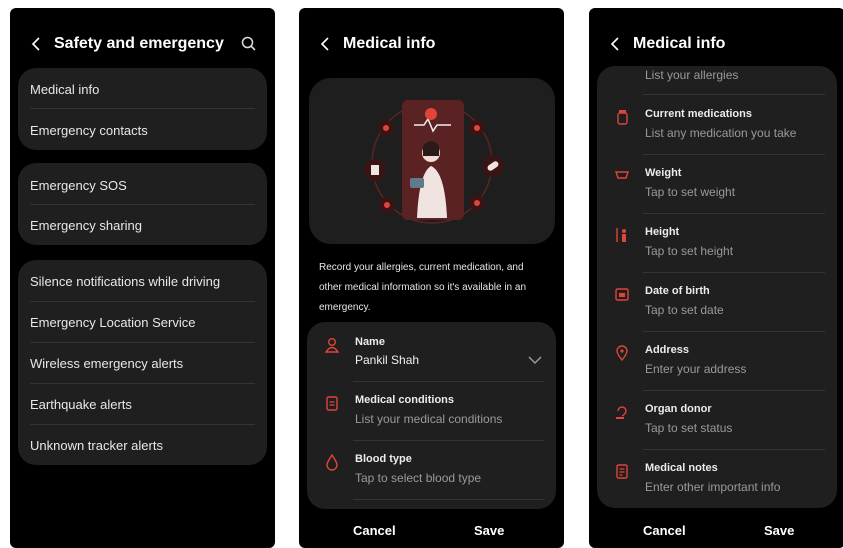 This screenshot has height=548, width=843. What do you see at coordinates (249, 44) in the screenshot?
I see `search-icon` at bounding box center [249, 44].